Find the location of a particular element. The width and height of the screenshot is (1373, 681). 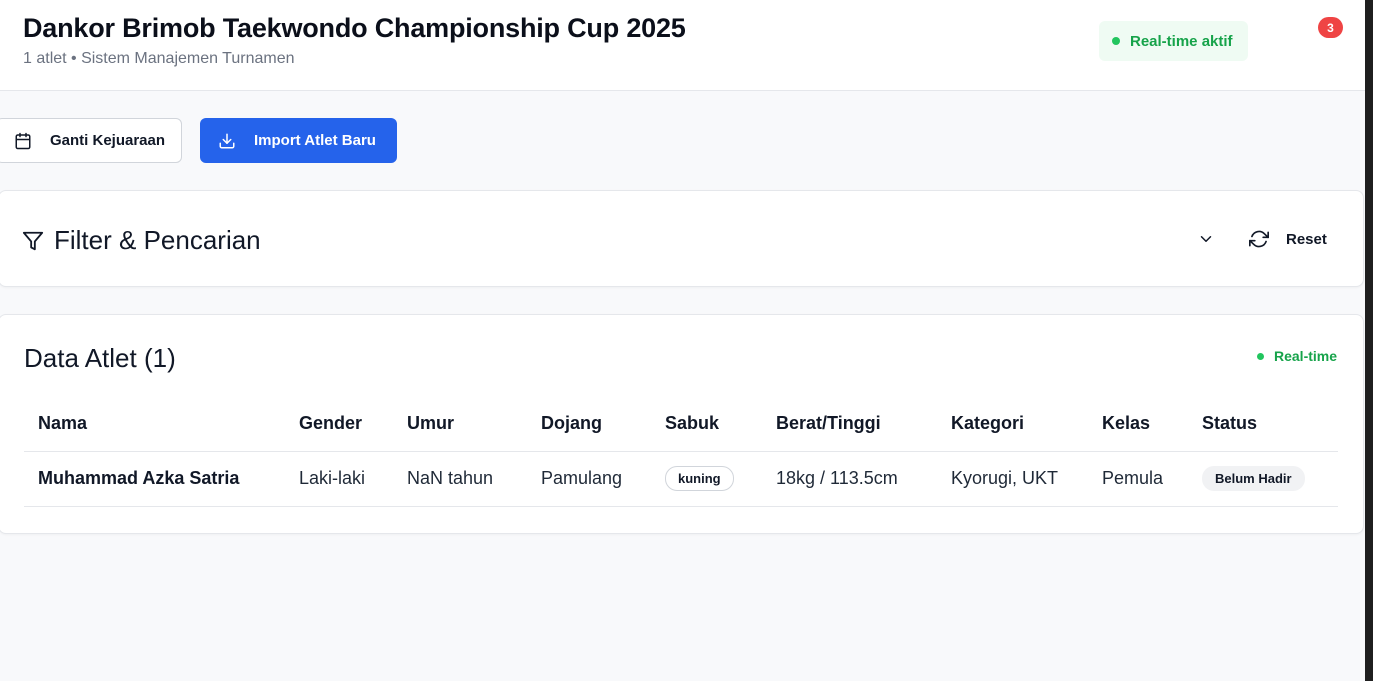

calendar-icon is located at coordinates (23, 141).